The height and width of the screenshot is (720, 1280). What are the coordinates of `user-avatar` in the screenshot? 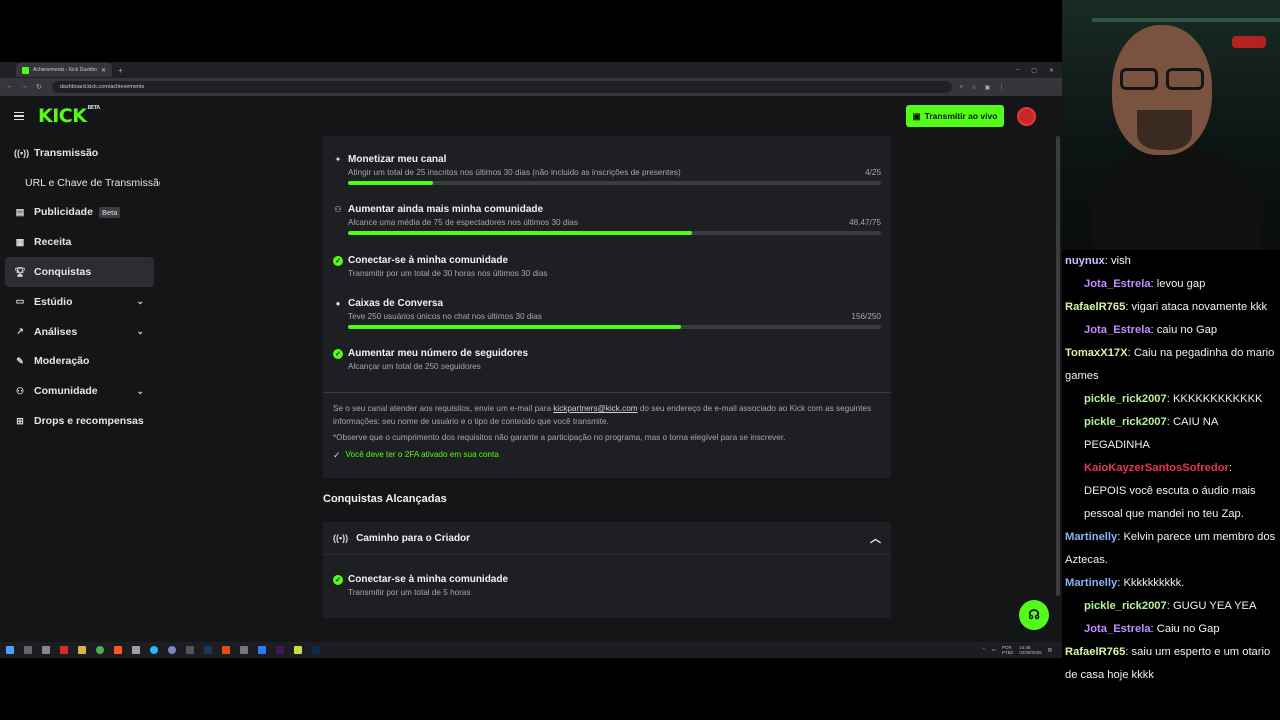 It's located at (1026, 116).